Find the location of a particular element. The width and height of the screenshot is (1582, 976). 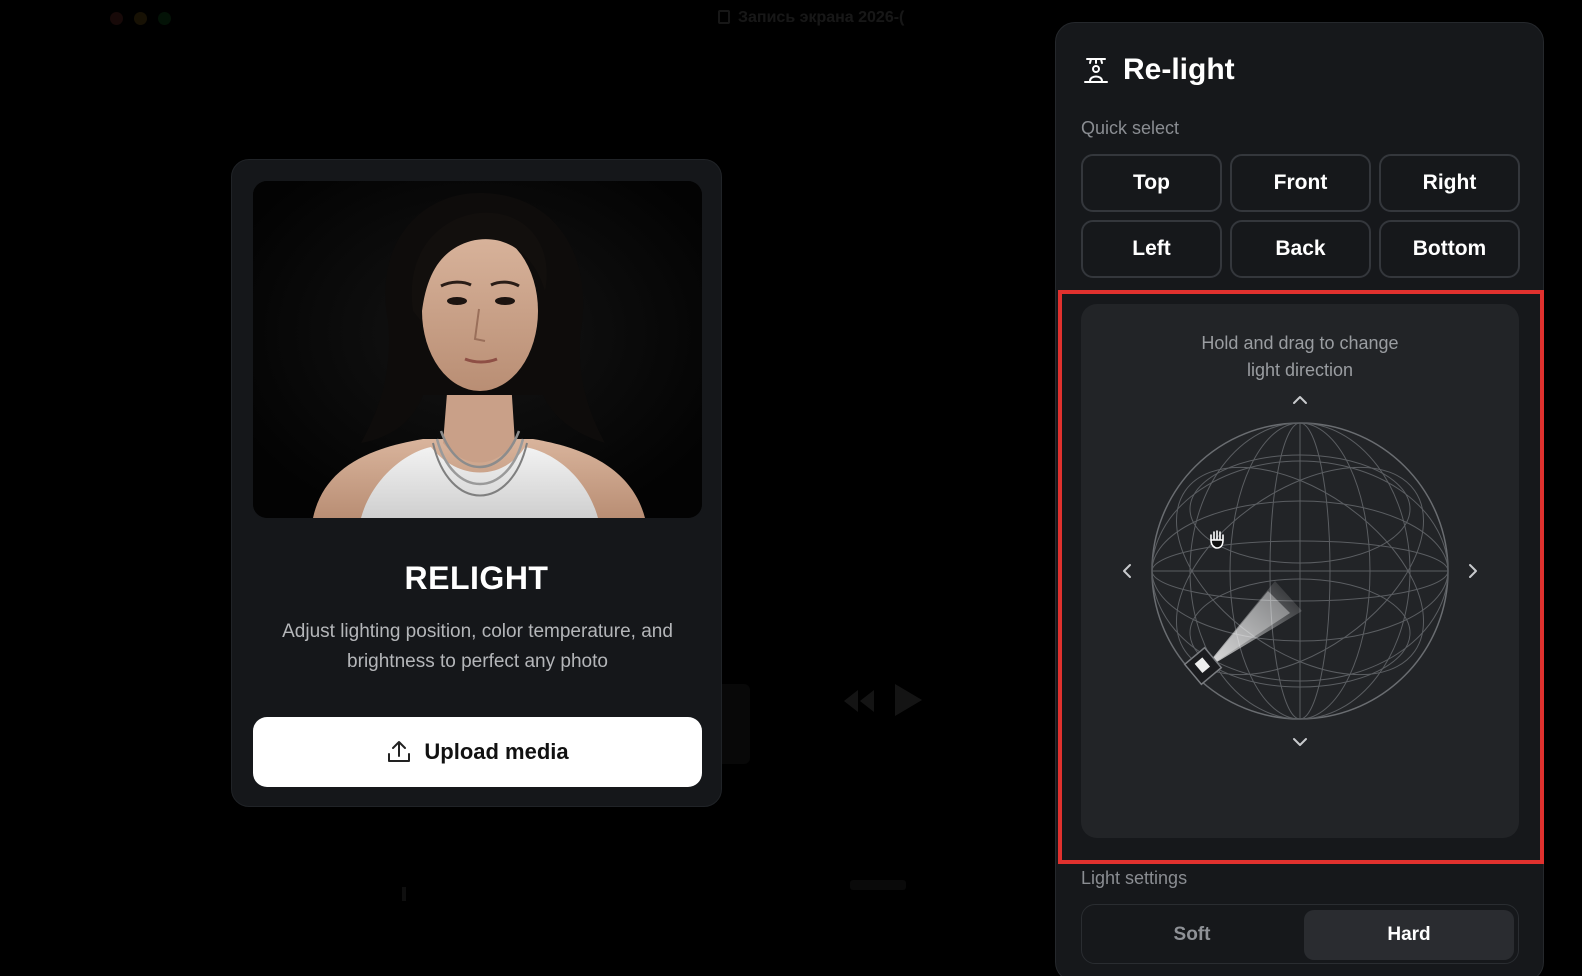

relight-icon is located at coordinates (1096, 70).